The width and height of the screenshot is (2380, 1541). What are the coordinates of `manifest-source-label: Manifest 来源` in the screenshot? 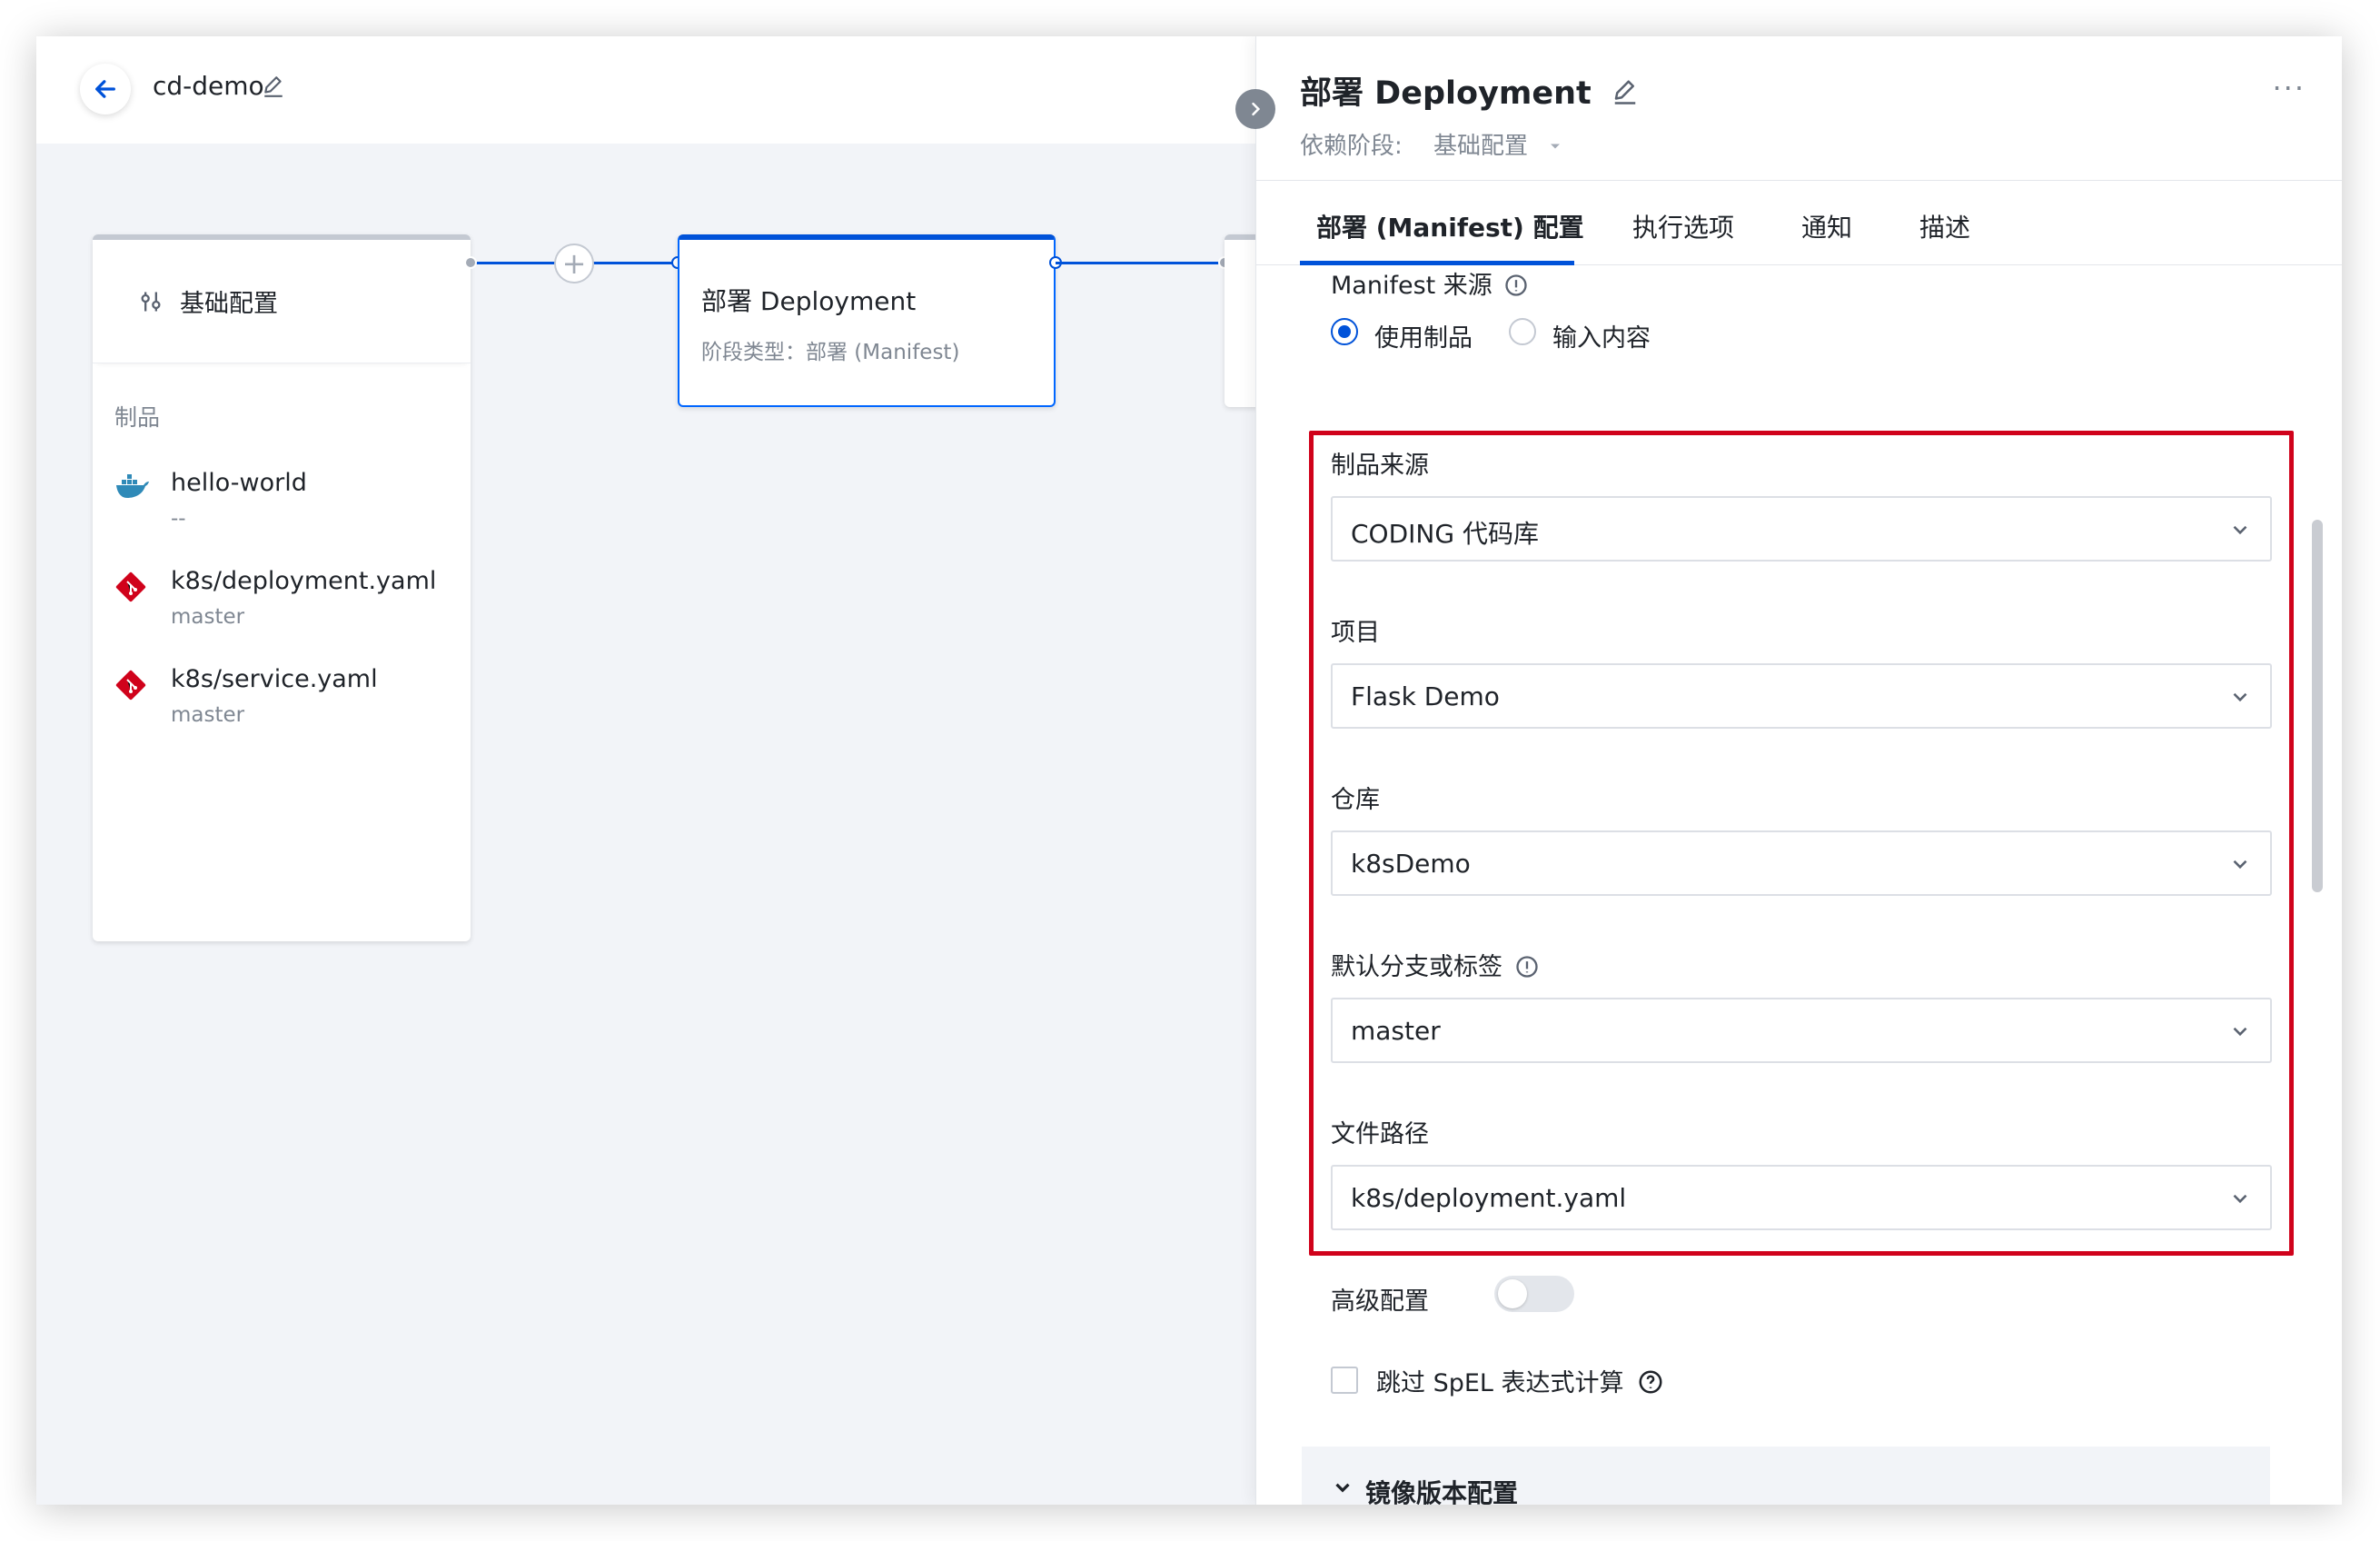 It's located at (1430, 283).